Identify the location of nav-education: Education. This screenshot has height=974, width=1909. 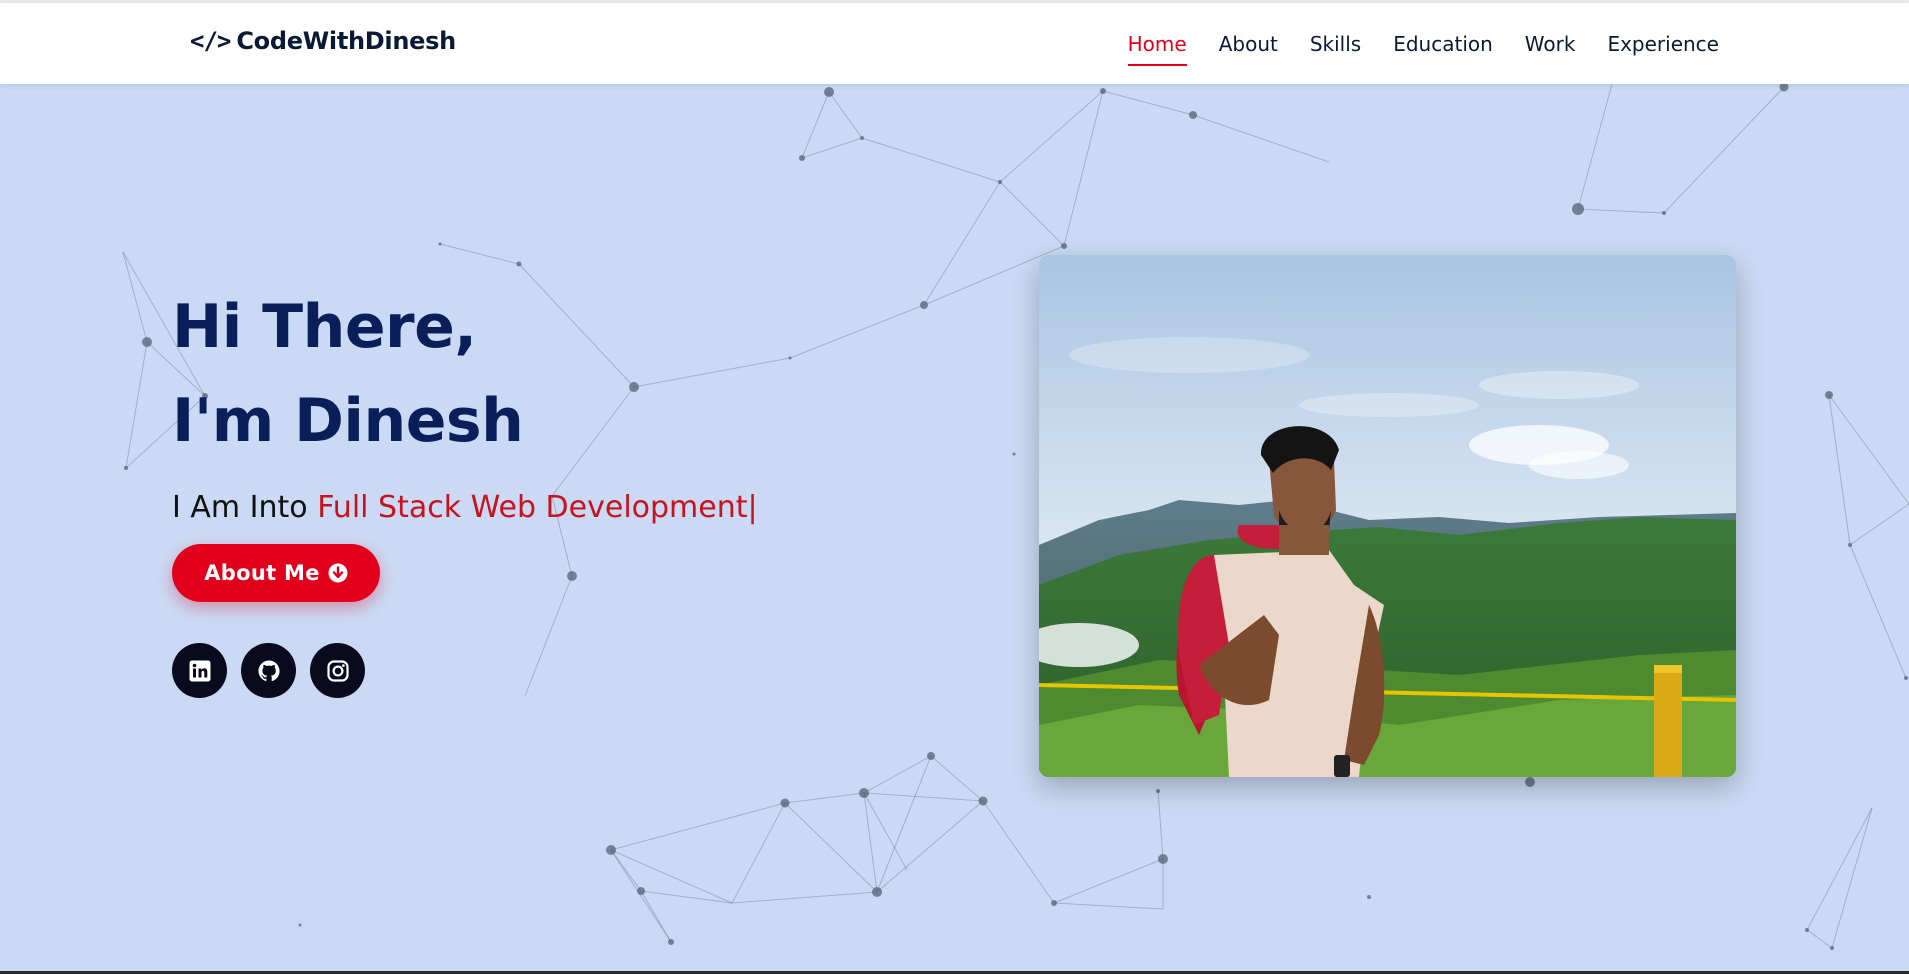
(1443, 44).